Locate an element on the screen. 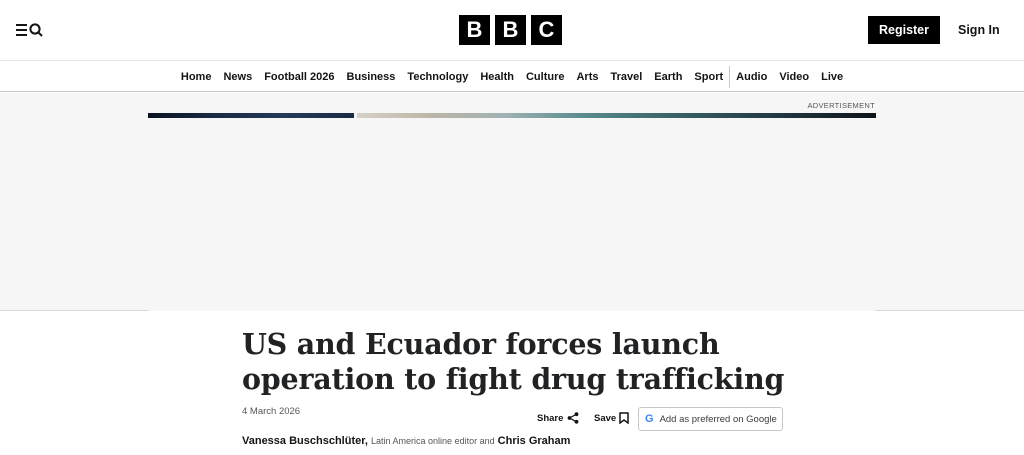 This screenshot has height=455, width=1024. nav-item-health: Health is located at coordinates (497, 77).